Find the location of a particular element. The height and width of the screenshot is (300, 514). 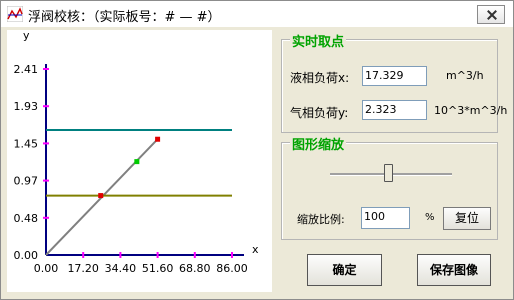

y-tick-label: 1.93 is located at coordinates (26, 106).